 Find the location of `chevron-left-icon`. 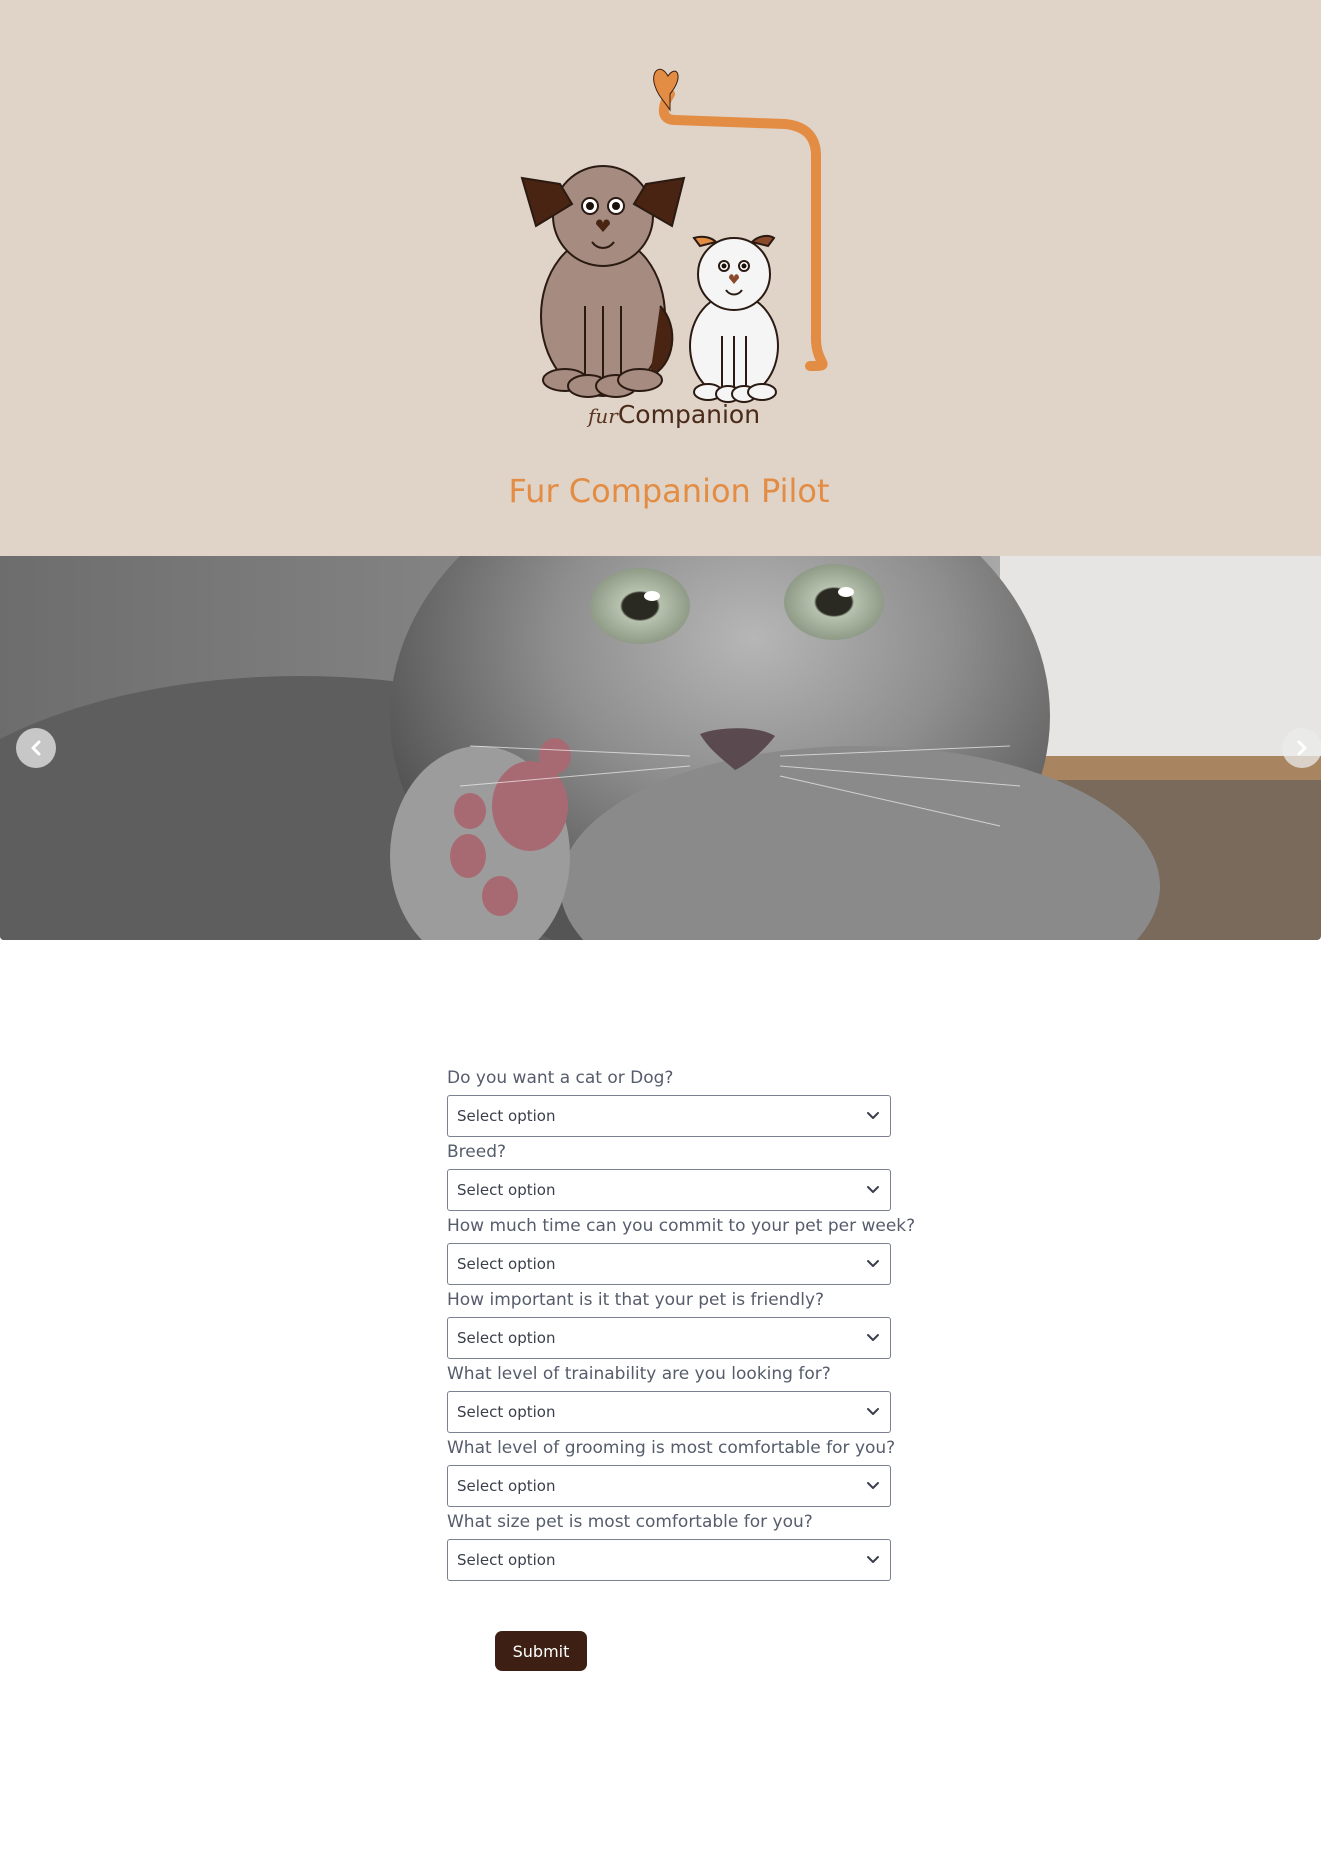

chevron-left-icon is located at coordinates (36, 748).